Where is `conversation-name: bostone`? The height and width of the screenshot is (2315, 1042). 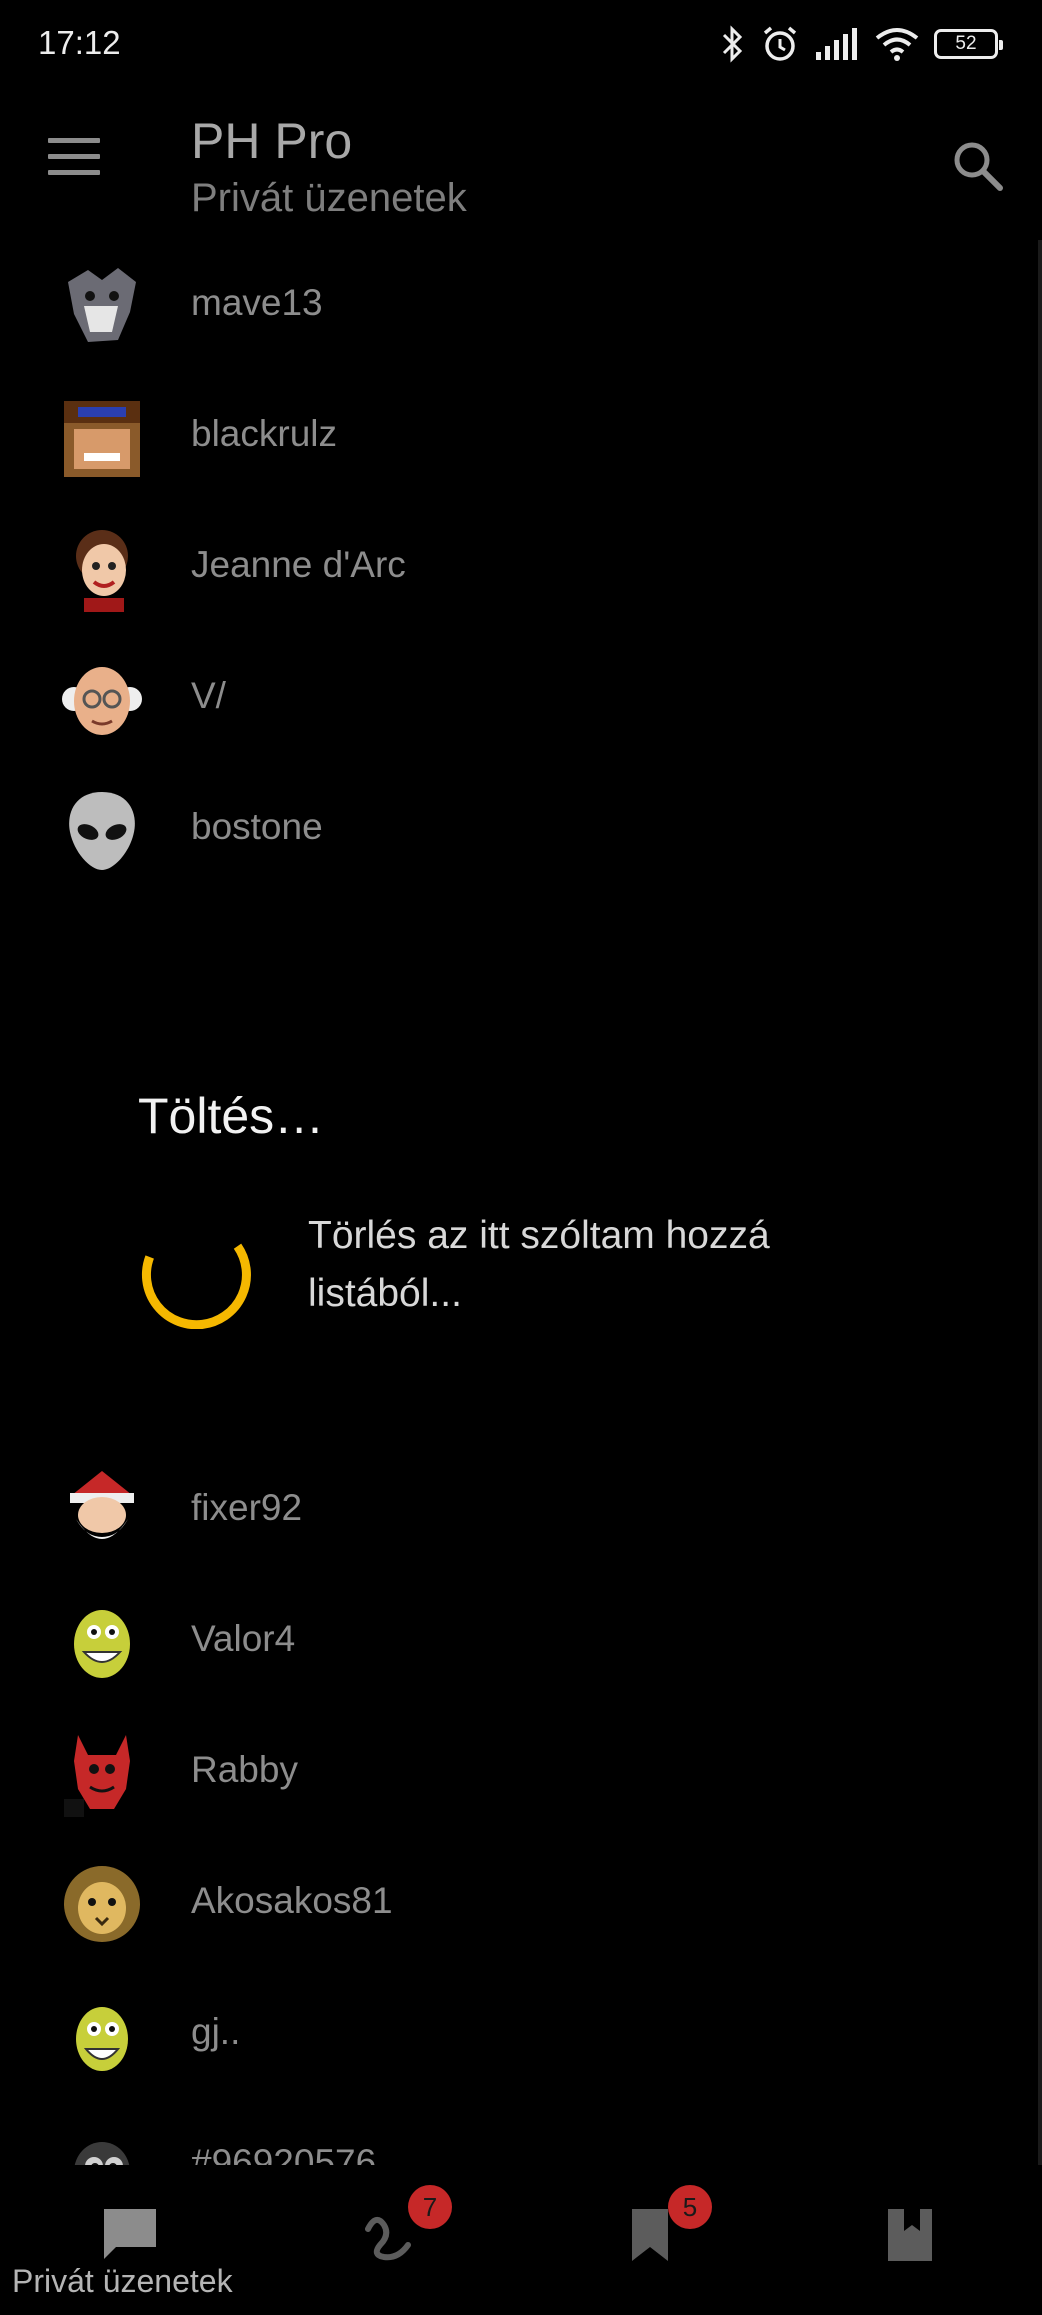 conversation-name: bostone is located at coordinates (257, 826).